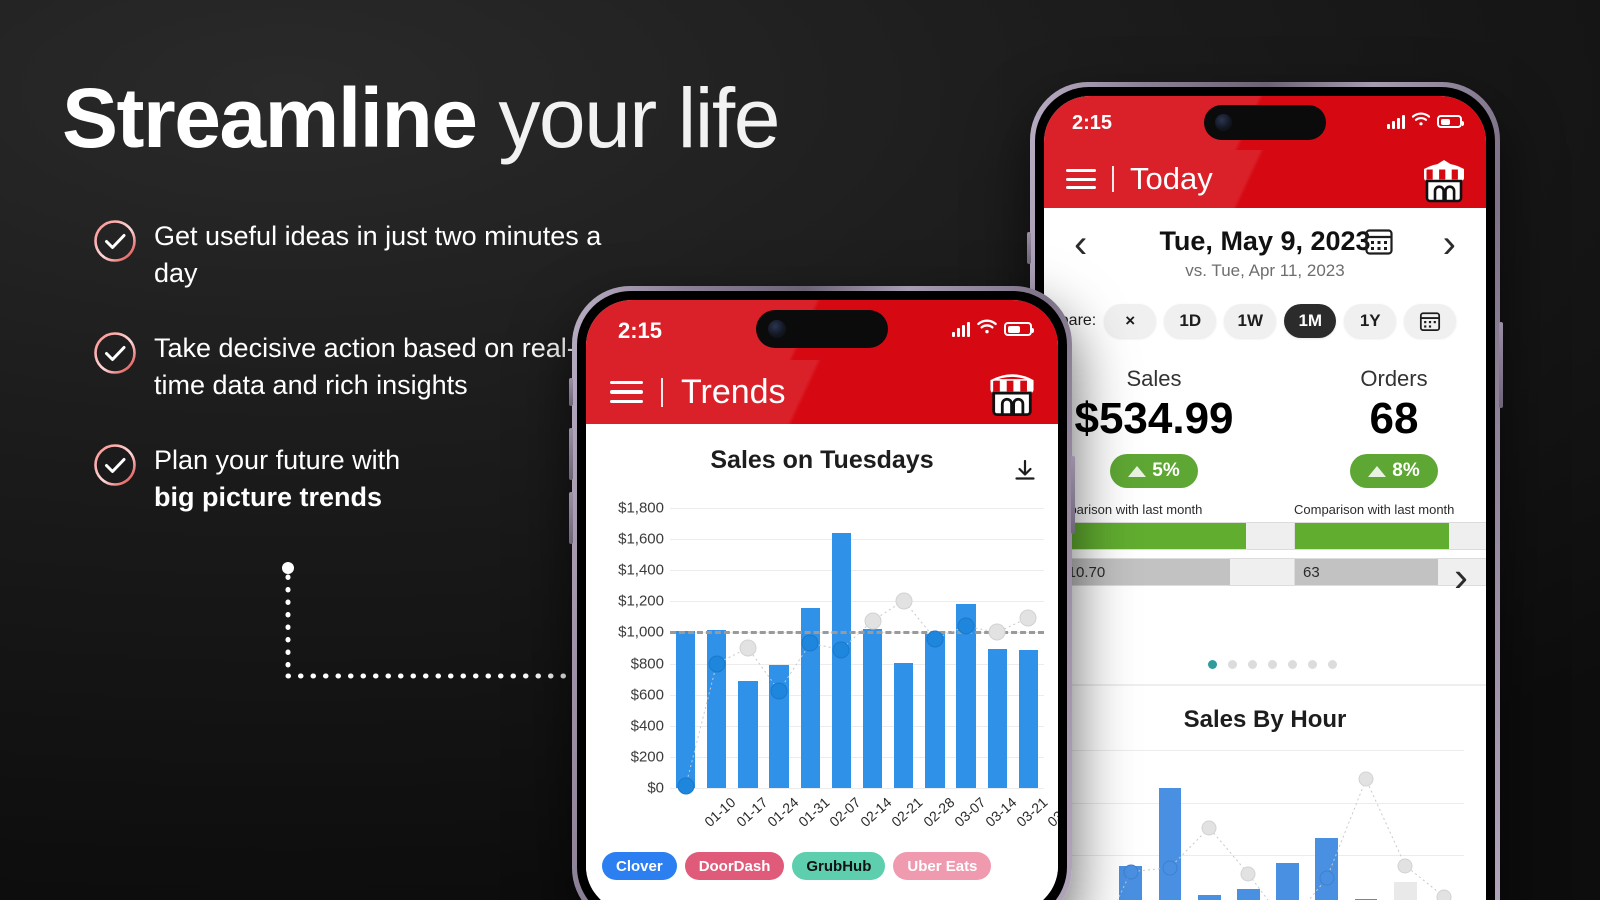  Describe the element at coordinates (822, 460) in the screenshot. I see `chart-title: Sales on Tuesdays` at that location.